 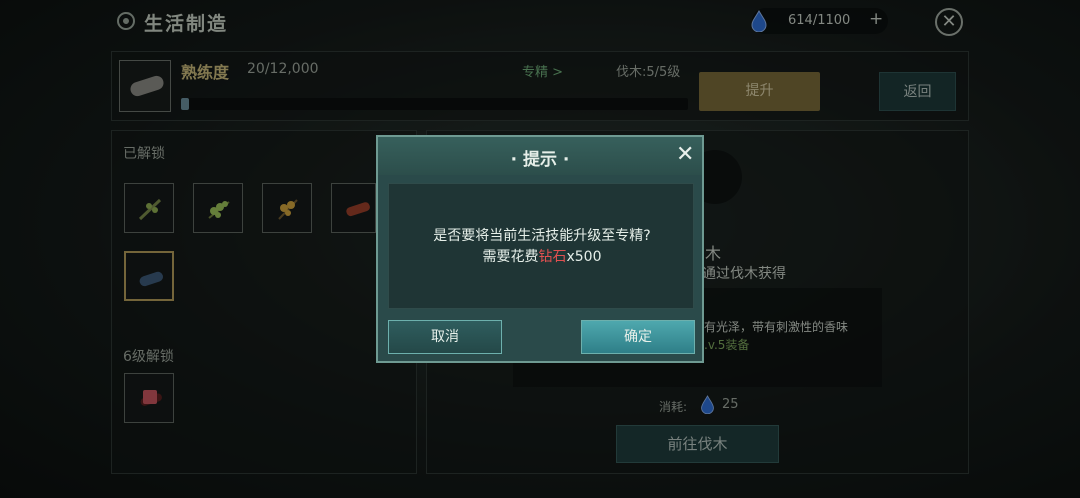 What do you see at coordinates (819, 20) in the screenshot?
I see `resource-counter: 614/1100` at bounding box center [819, 20].